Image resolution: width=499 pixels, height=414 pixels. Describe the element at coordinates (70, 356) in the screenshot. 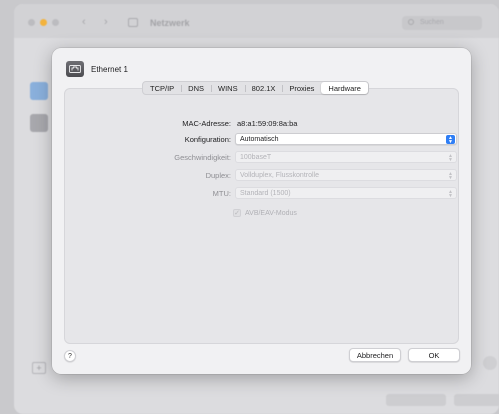

I see `help-button: ?` at that location.